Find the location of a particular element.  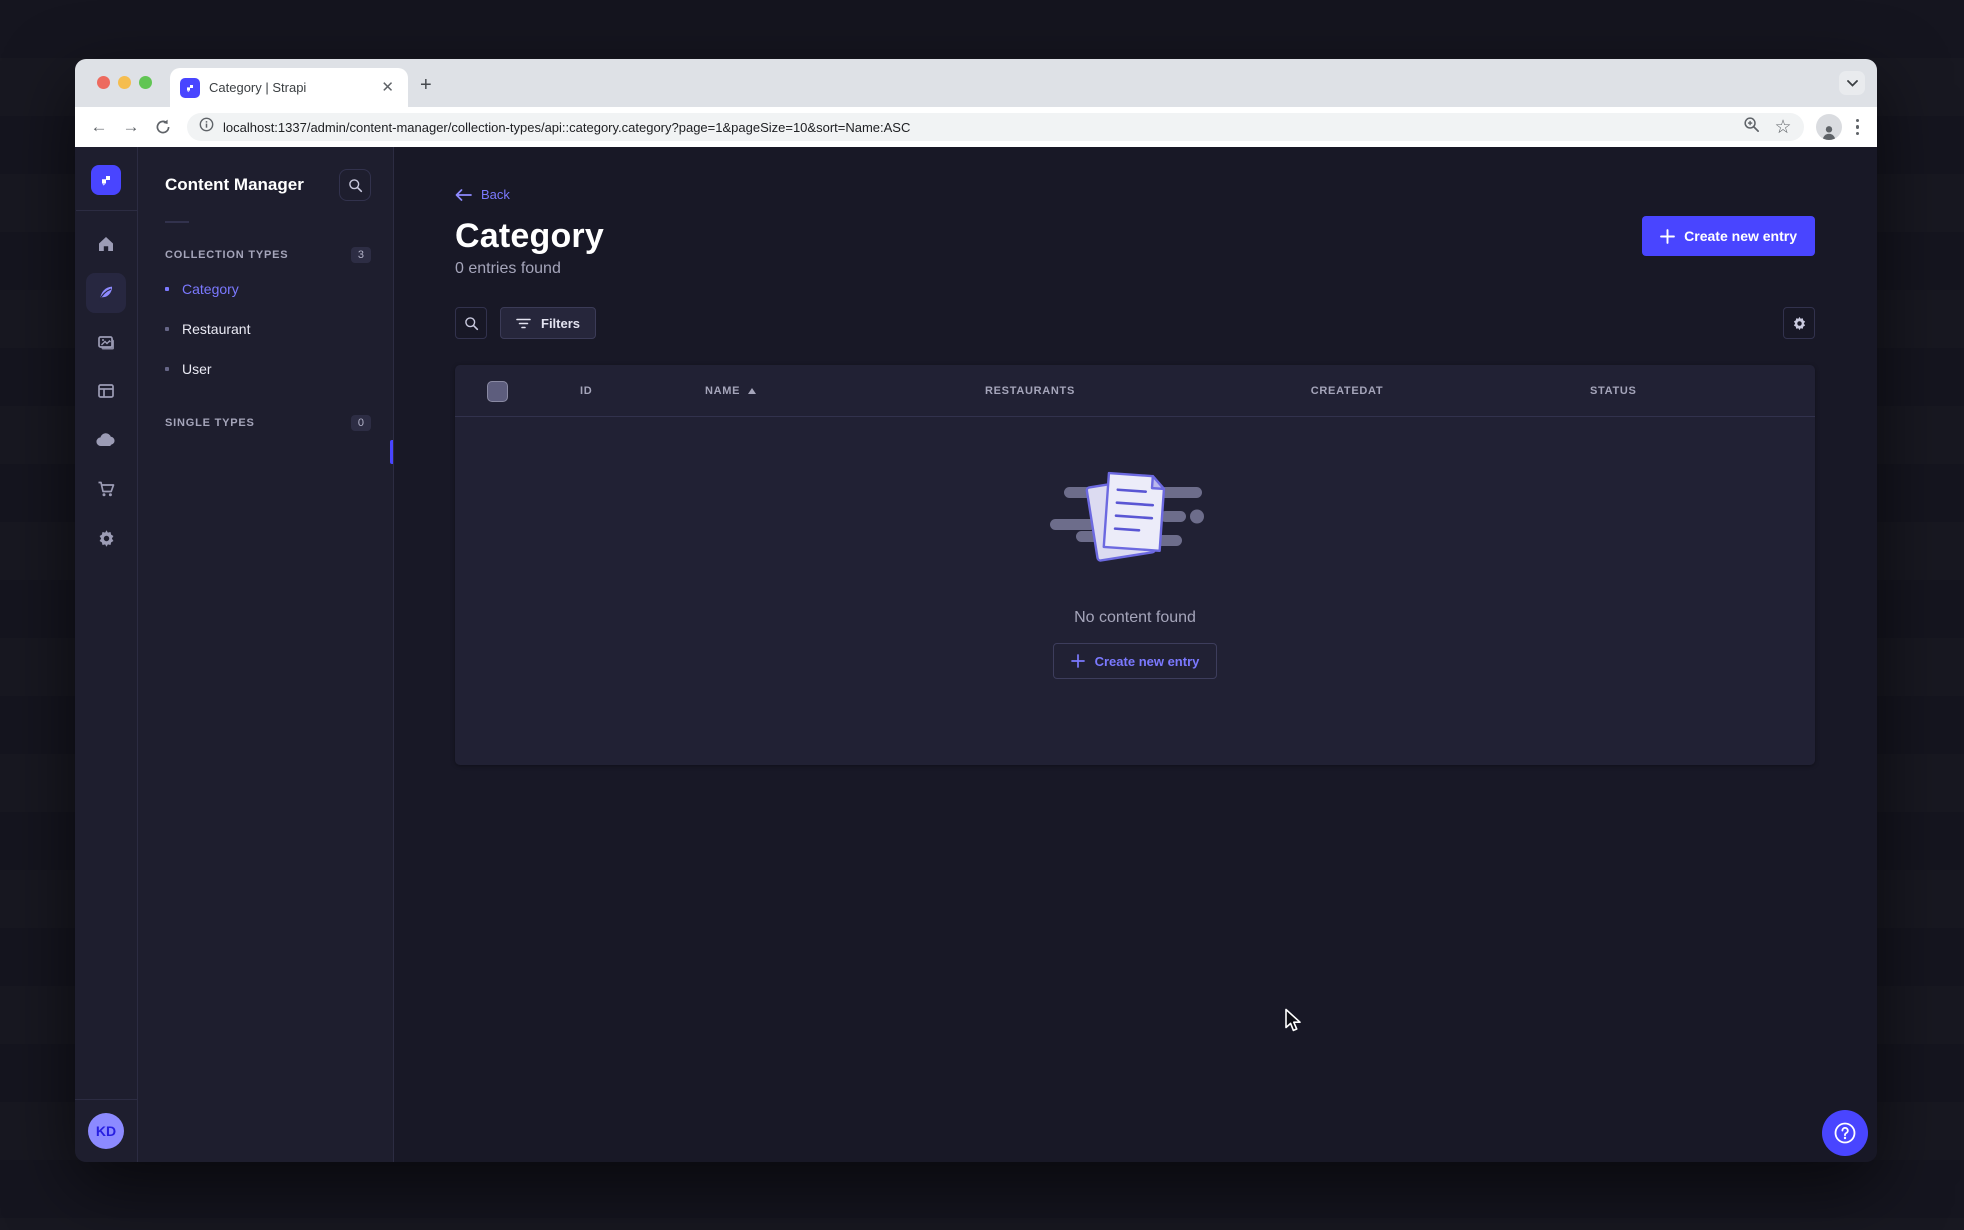

browser-menu-icon is located at coordinates (1858, 127).